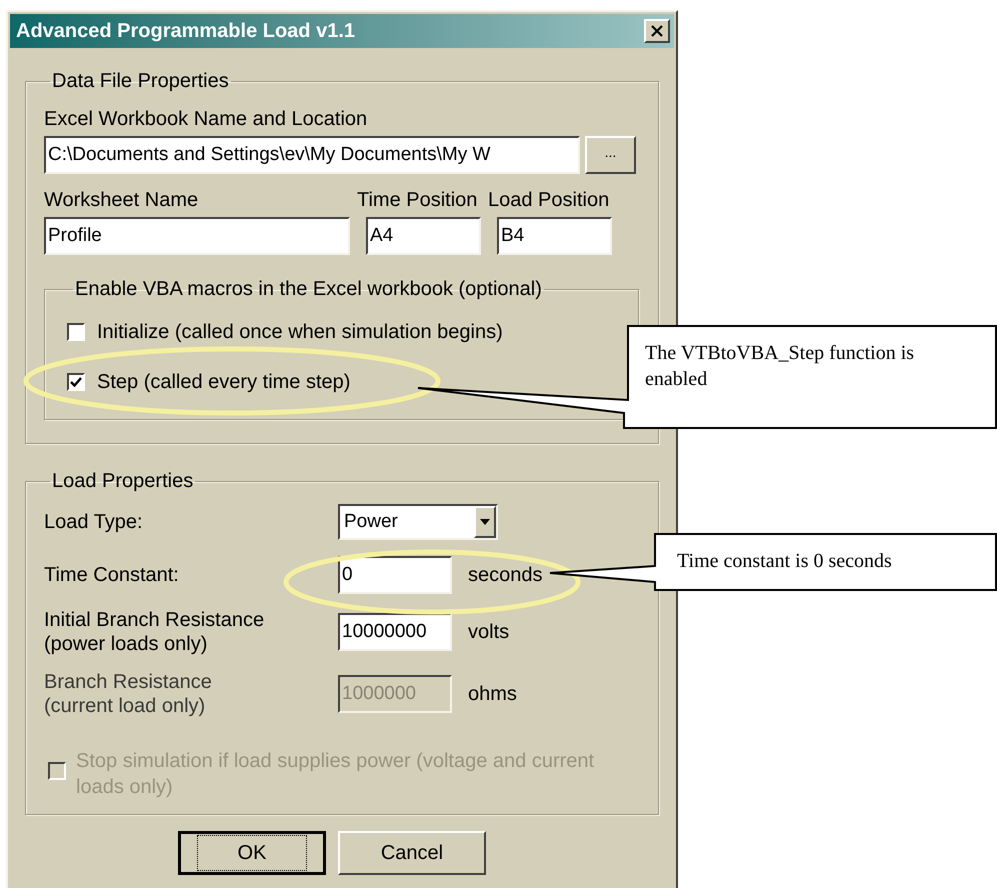  What do you see at coordinates (94, 522) in the screenshot?
I see `field-label: Load Type:` at bounding box center [94, 522].